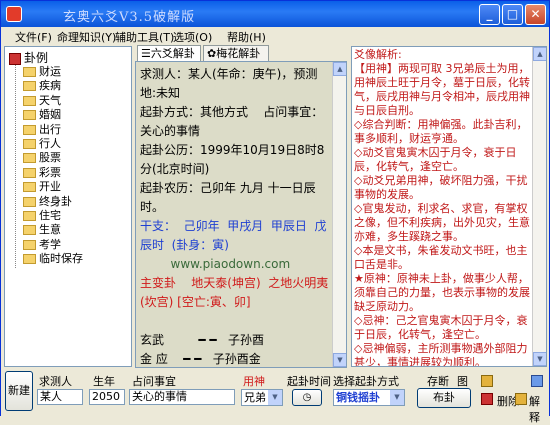  I want to click on tree-item: 婚姻, so click(42, 115).